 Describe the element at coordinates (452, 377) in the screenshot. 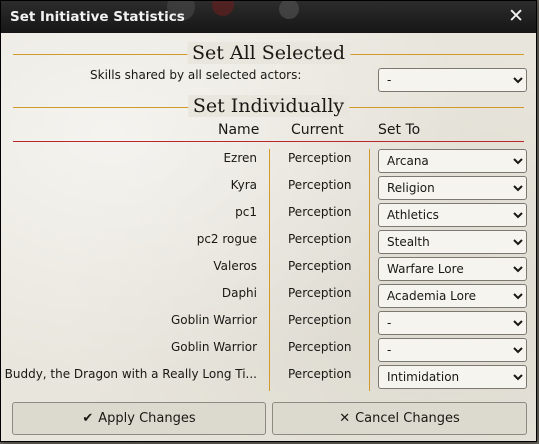

I see `row-set-to-select: Intimidation` at that location.